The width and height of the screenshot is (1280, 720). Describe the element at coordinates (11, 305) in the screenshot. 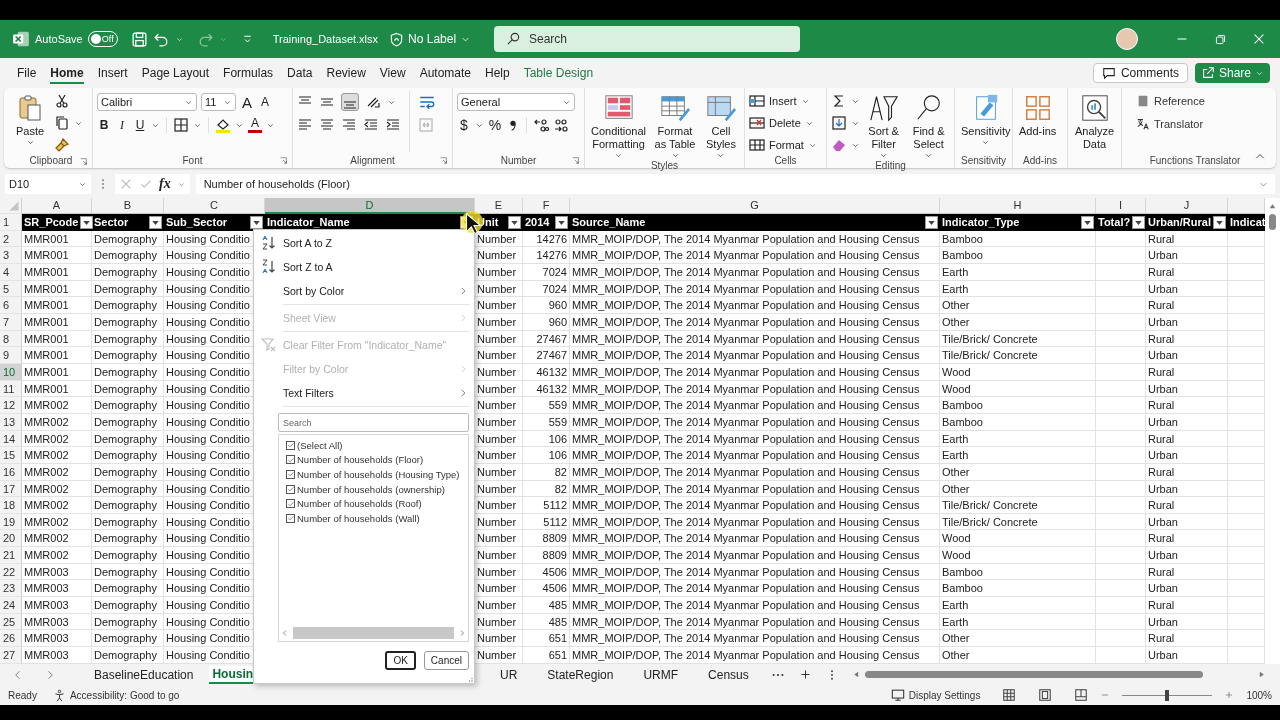

I see `row-header: 6` at that location.